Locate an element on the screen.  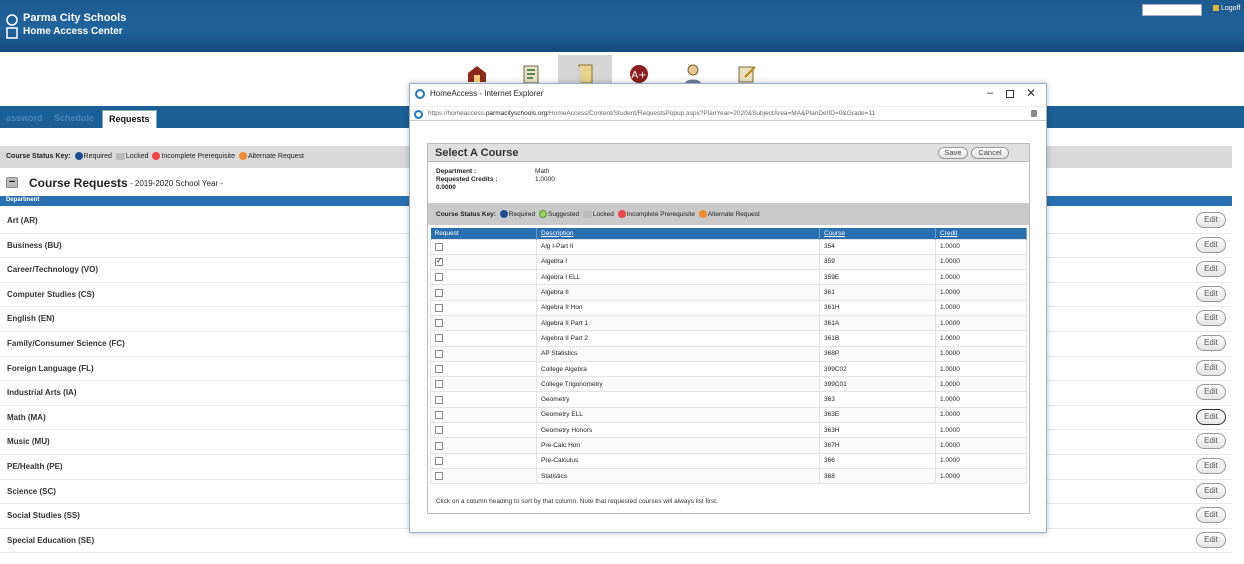
minimize-button: – is located at coordinates (990, 93).